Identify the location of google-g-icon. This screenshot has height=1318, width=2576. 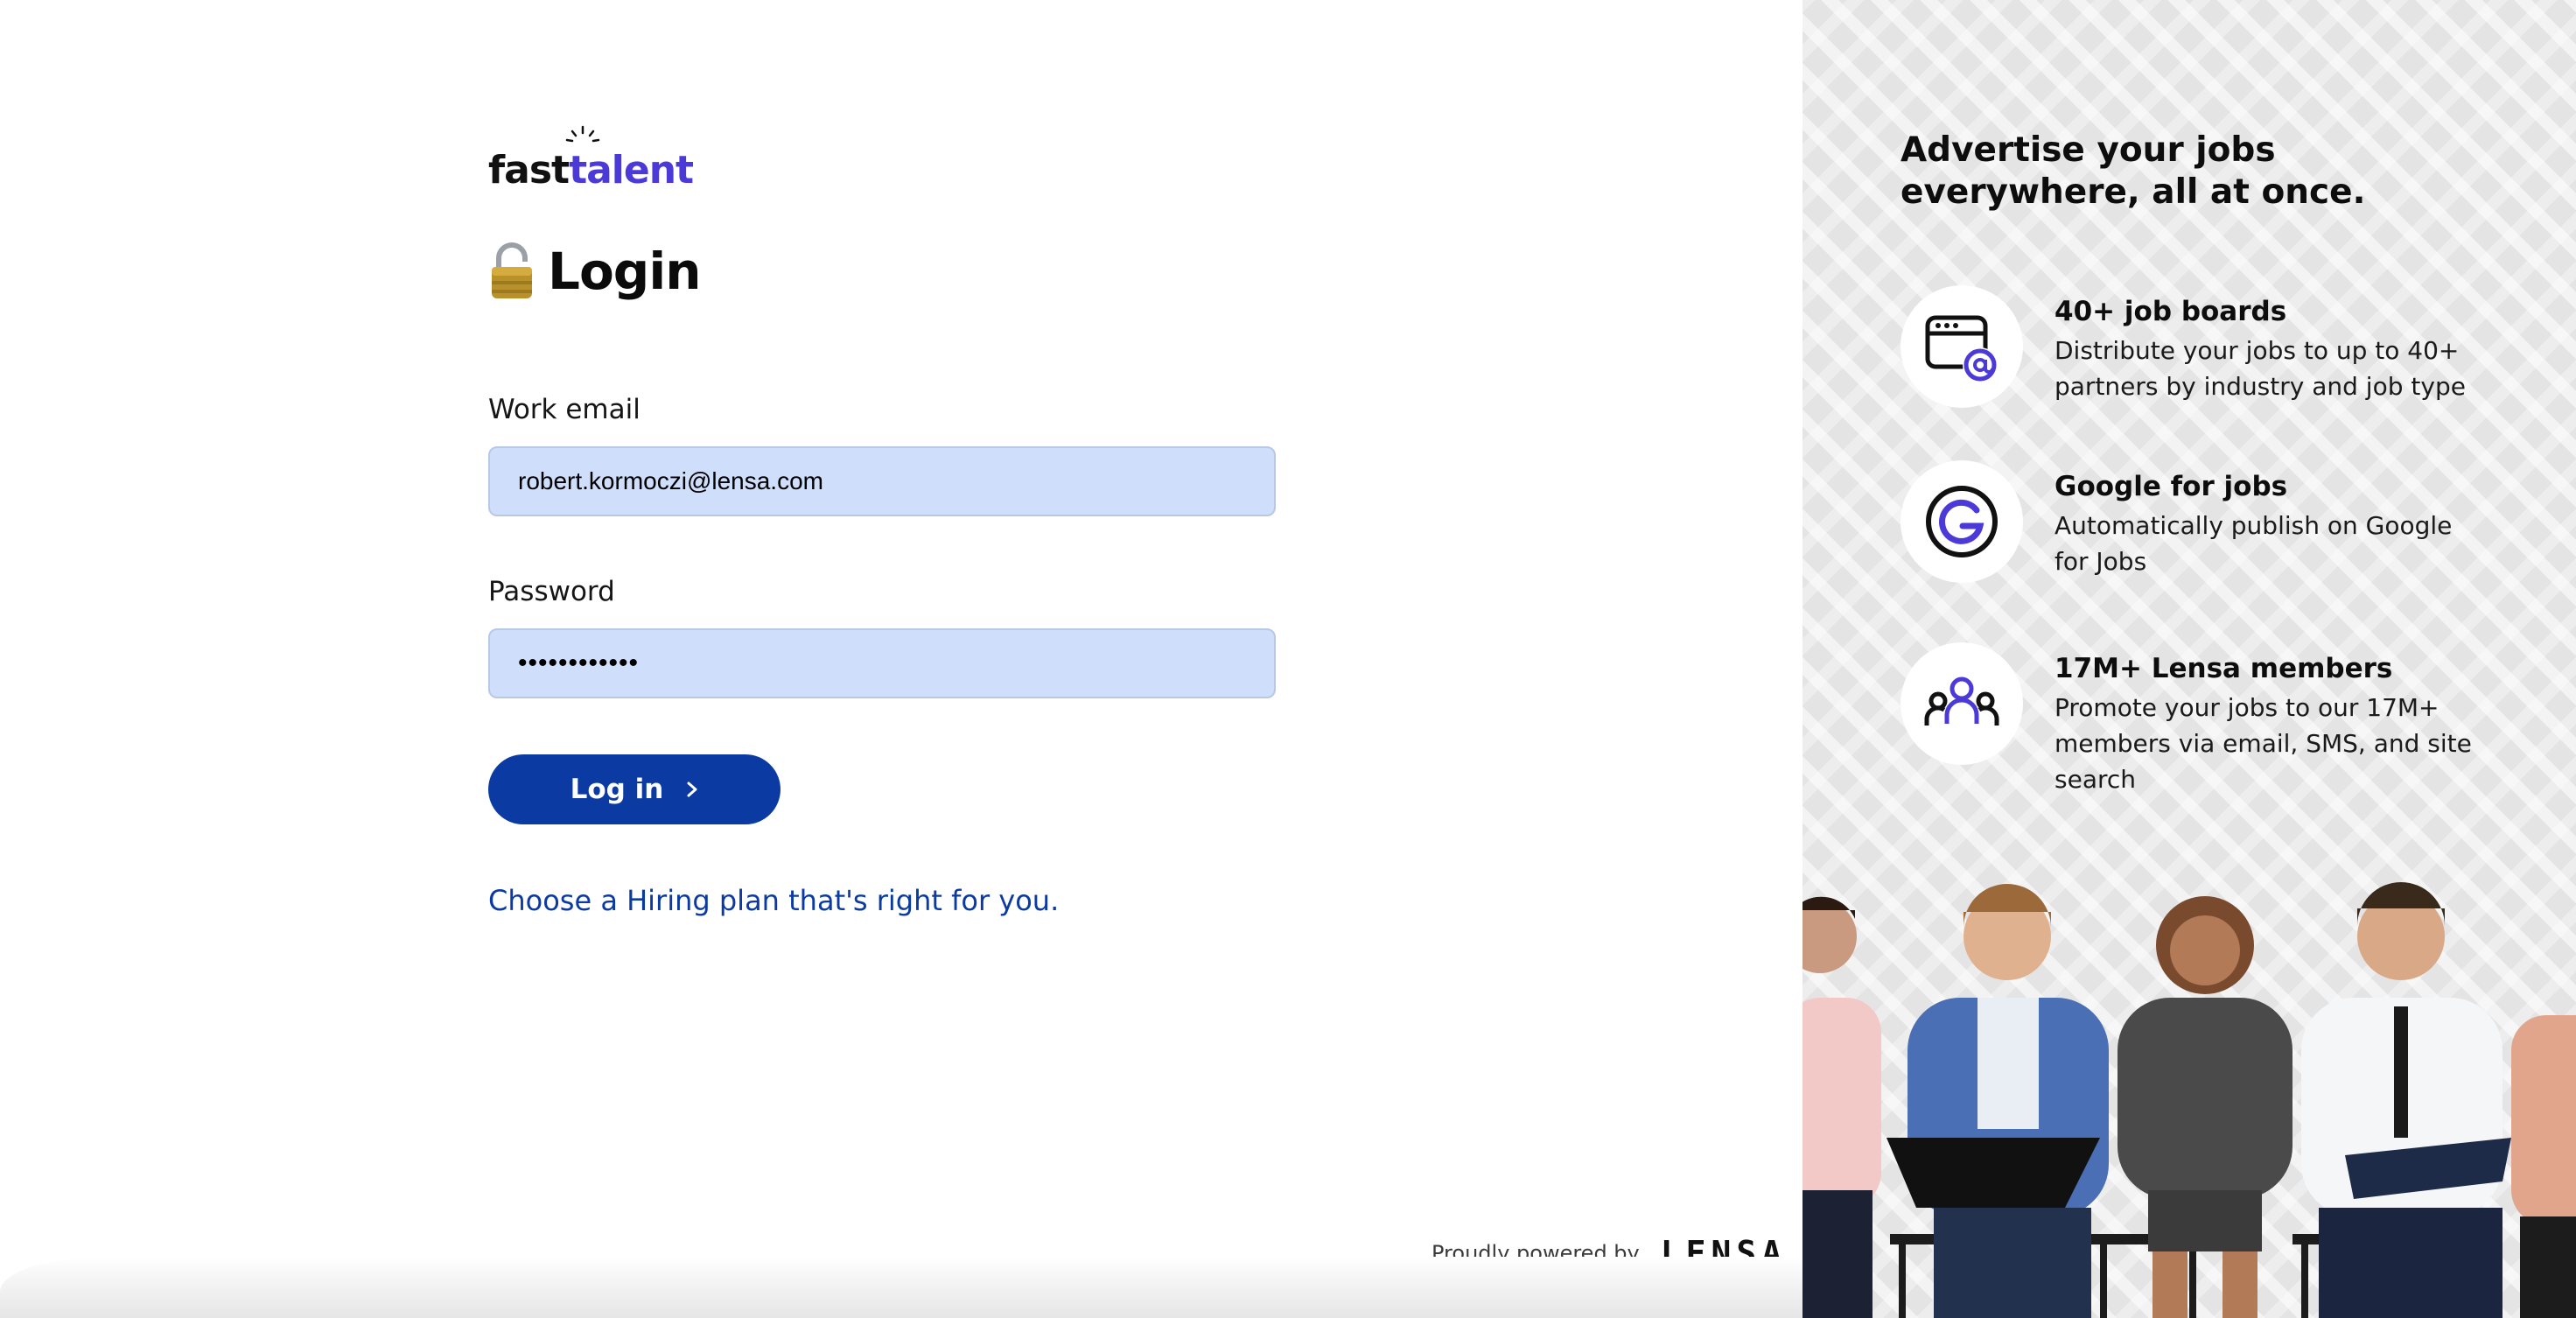
(1962, 521).